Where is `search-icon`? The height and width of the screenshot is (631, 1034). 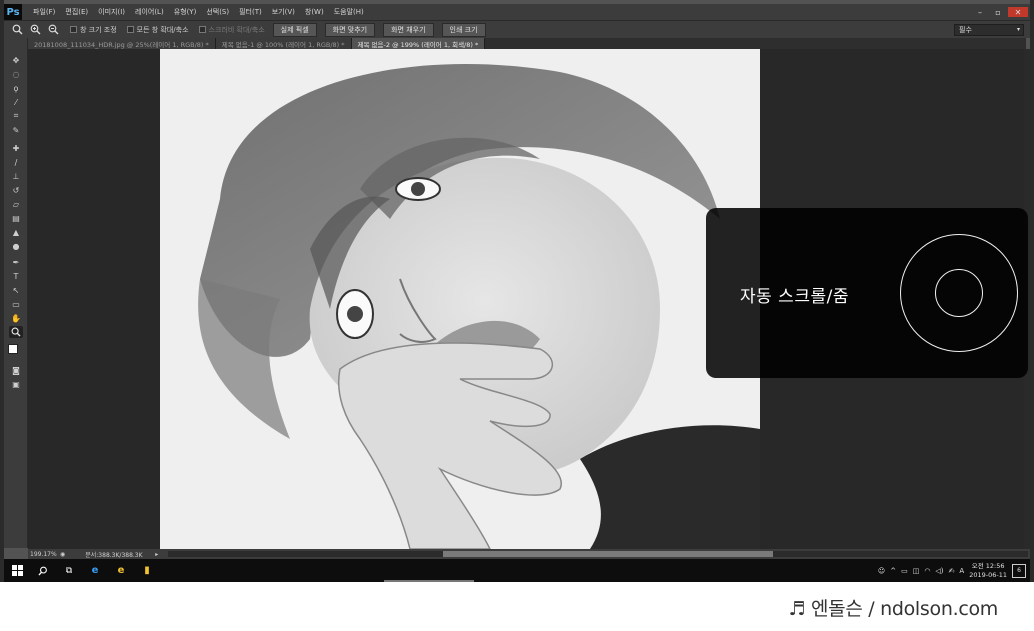 search-icon is located at coordinates (43, 570).